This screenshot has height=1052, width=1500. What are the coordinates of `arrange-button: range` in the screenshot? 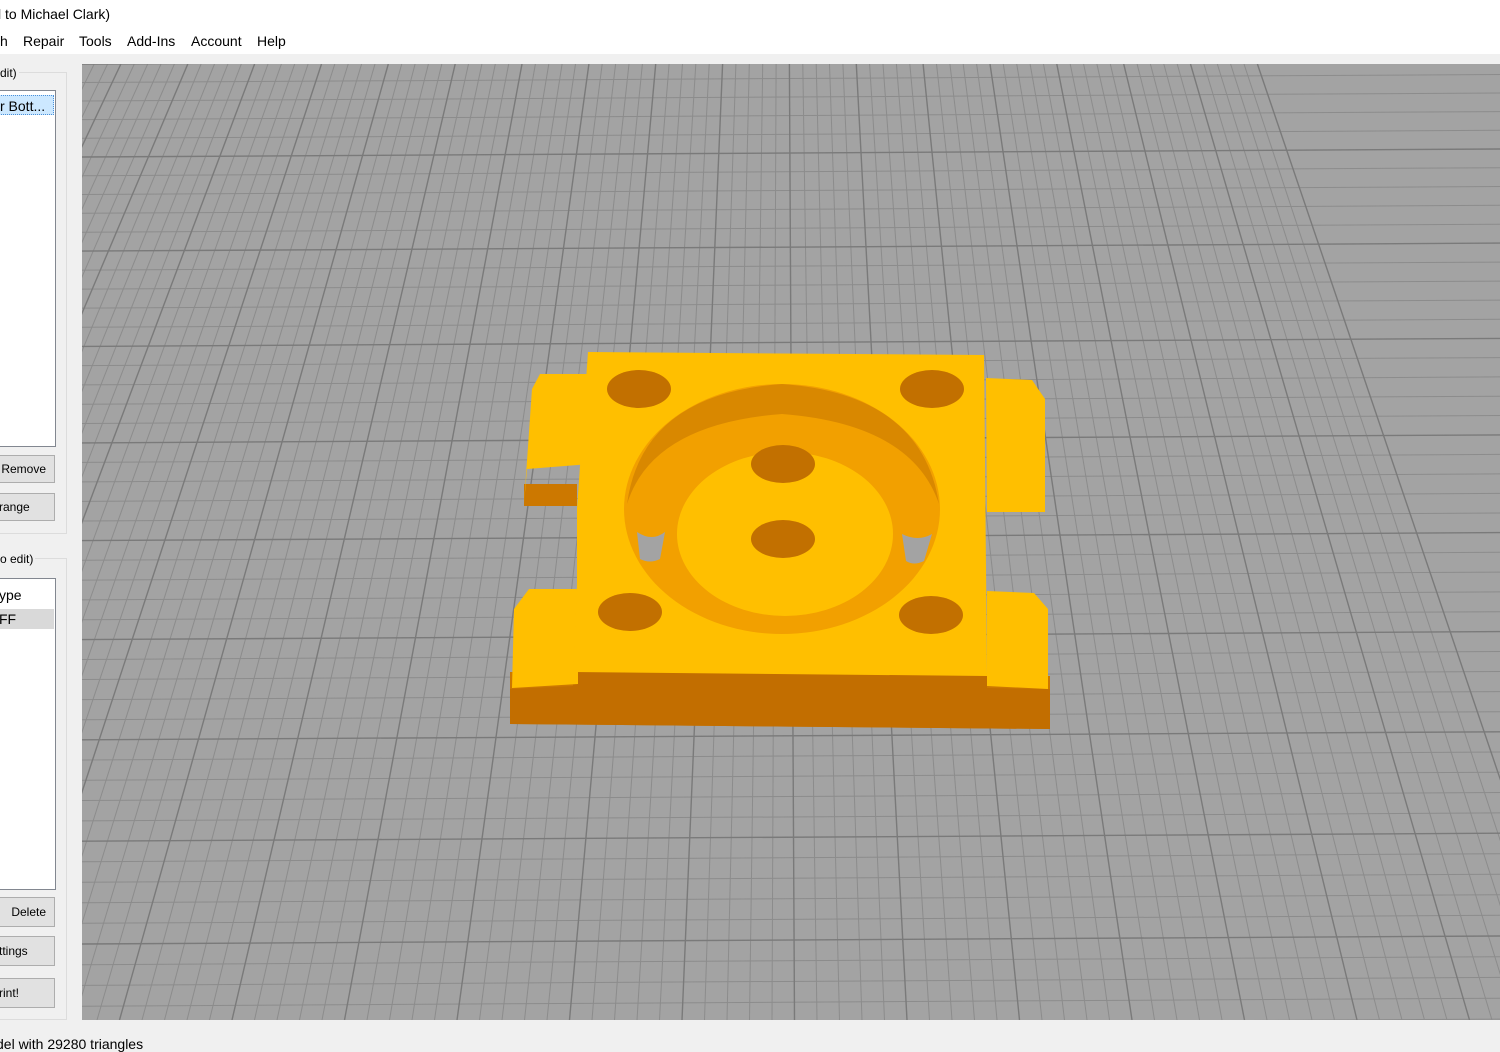 It's located at (27, 507).